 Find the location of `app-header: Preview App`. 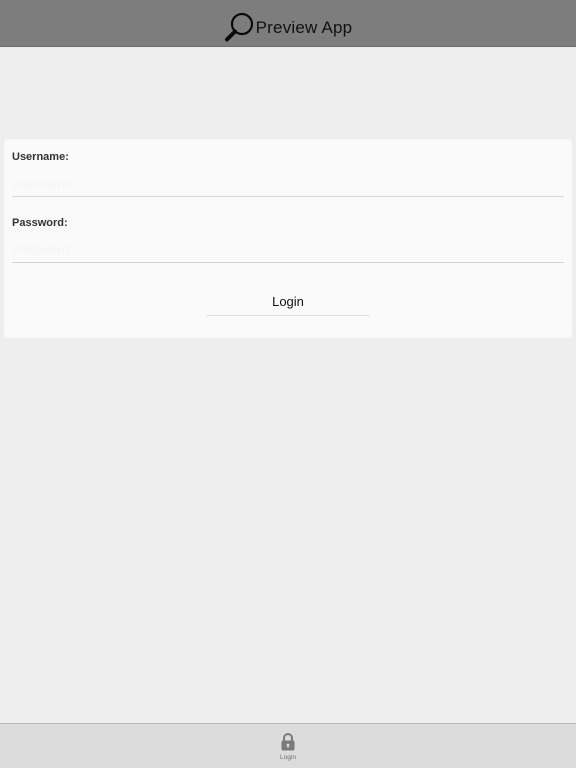

app-header: Preview App is located at coordinates (288, 23).